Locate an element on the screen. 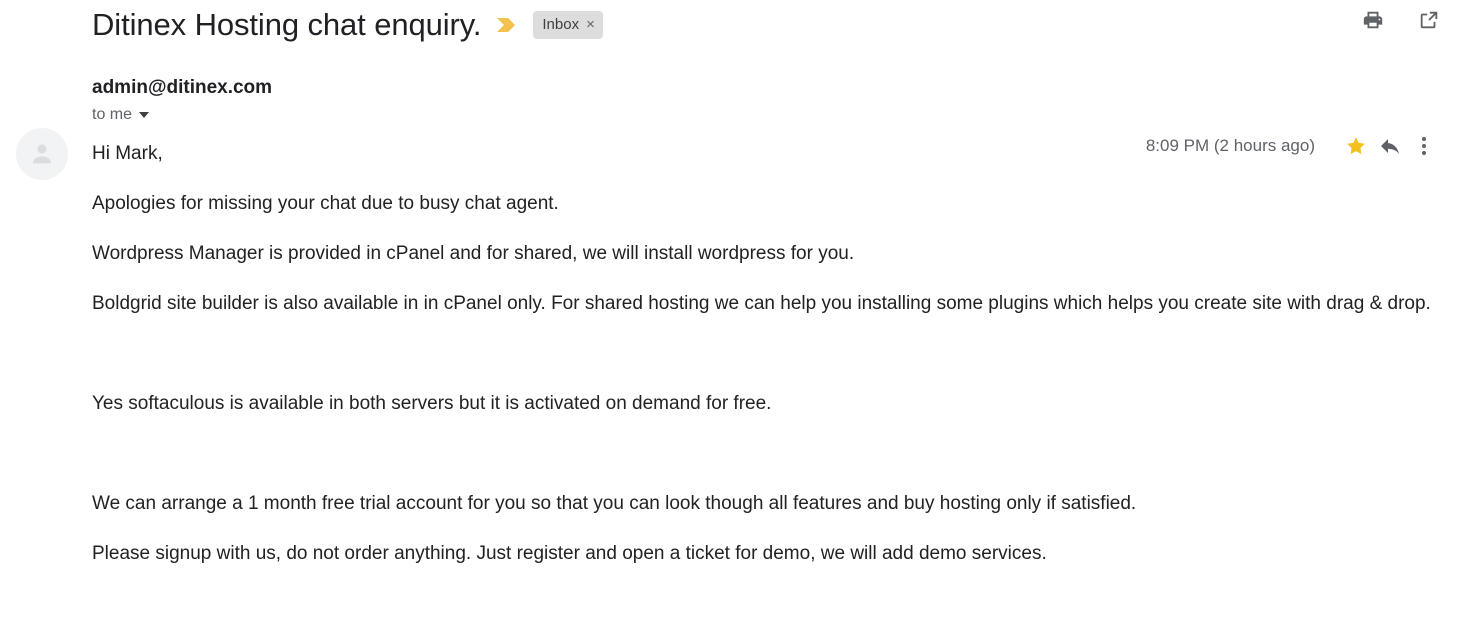 The height and width of the screenshot is (642, 1459). label-chip-inbox: Inbox × is located at coordinates (568, 25).